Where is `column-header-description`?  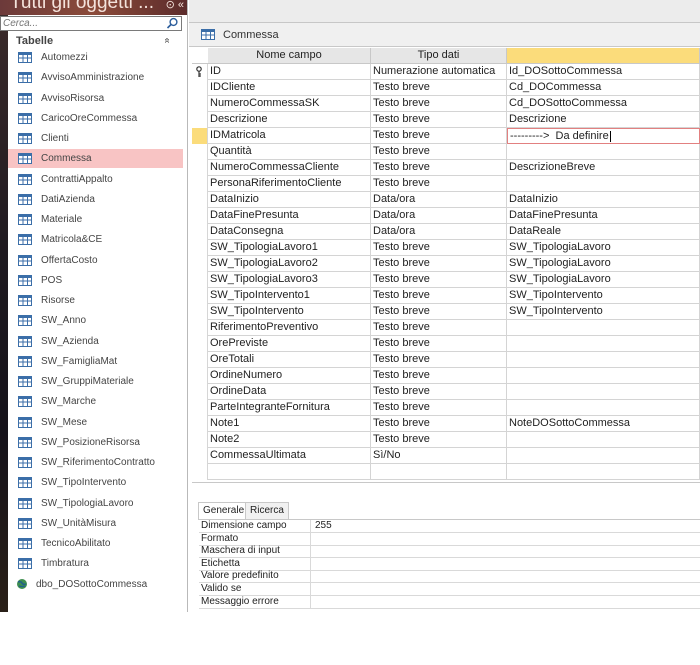 column-header-description is located at coordinates (603, 56).